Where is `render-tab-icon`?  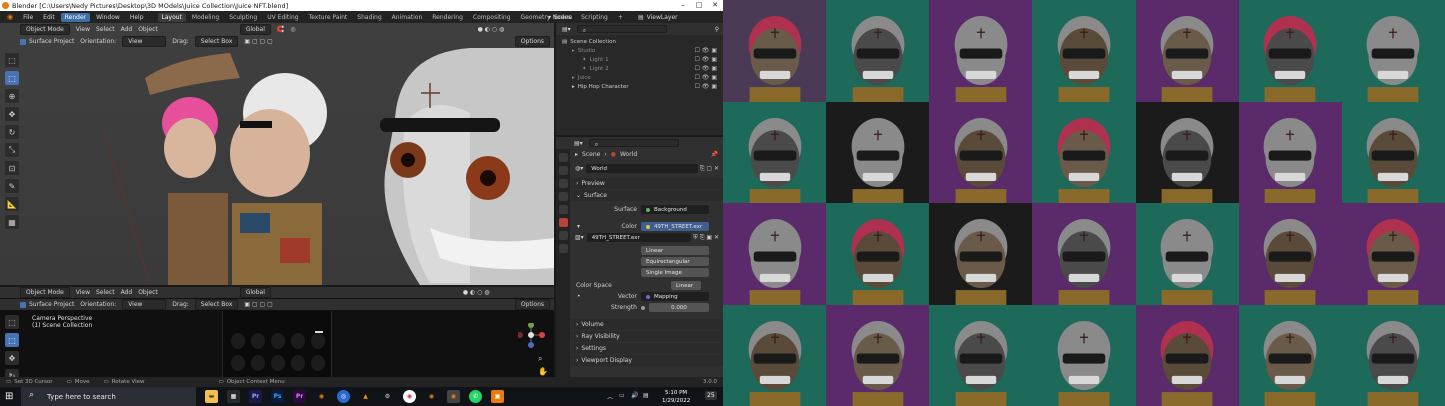
render-tab-icon is located at coordinates (563, 170).